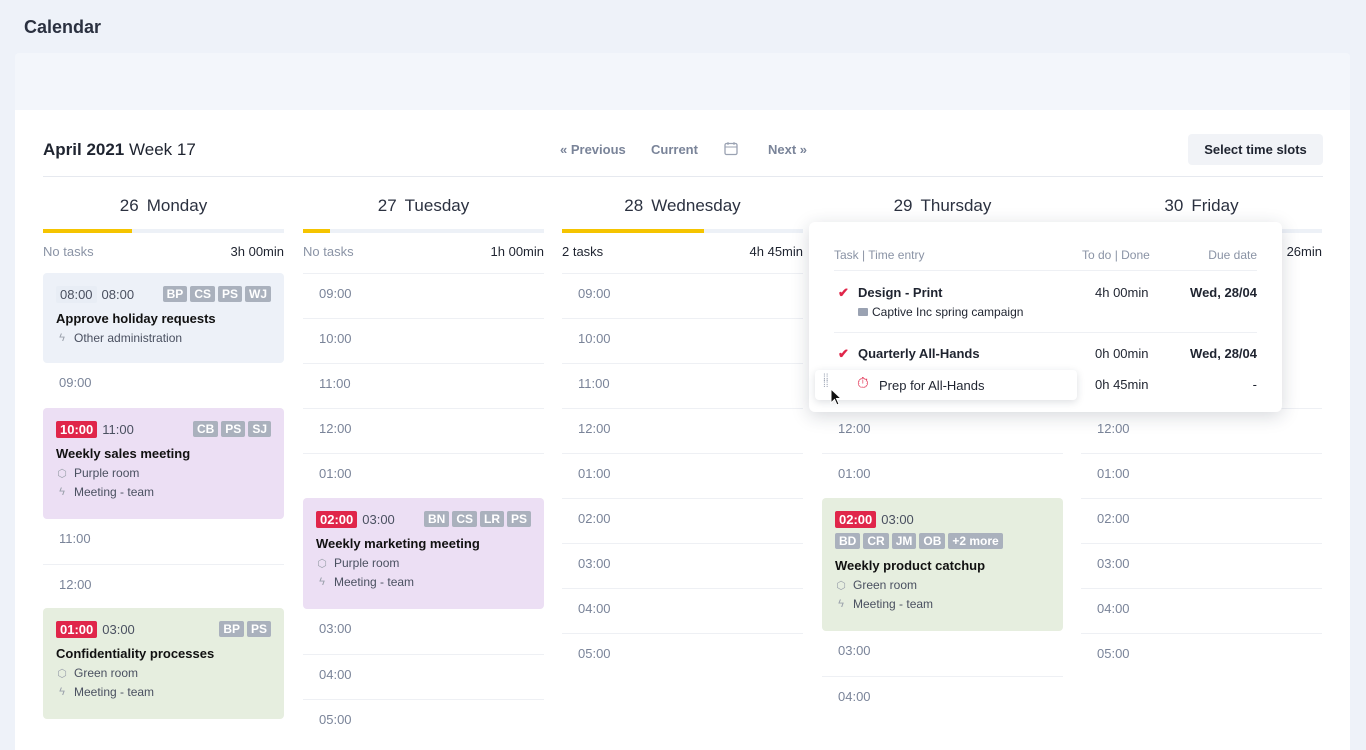 This screenshot has height=750, width=1366. I want to click on task-title: Quarterly All-Hands, so click(919, 353).